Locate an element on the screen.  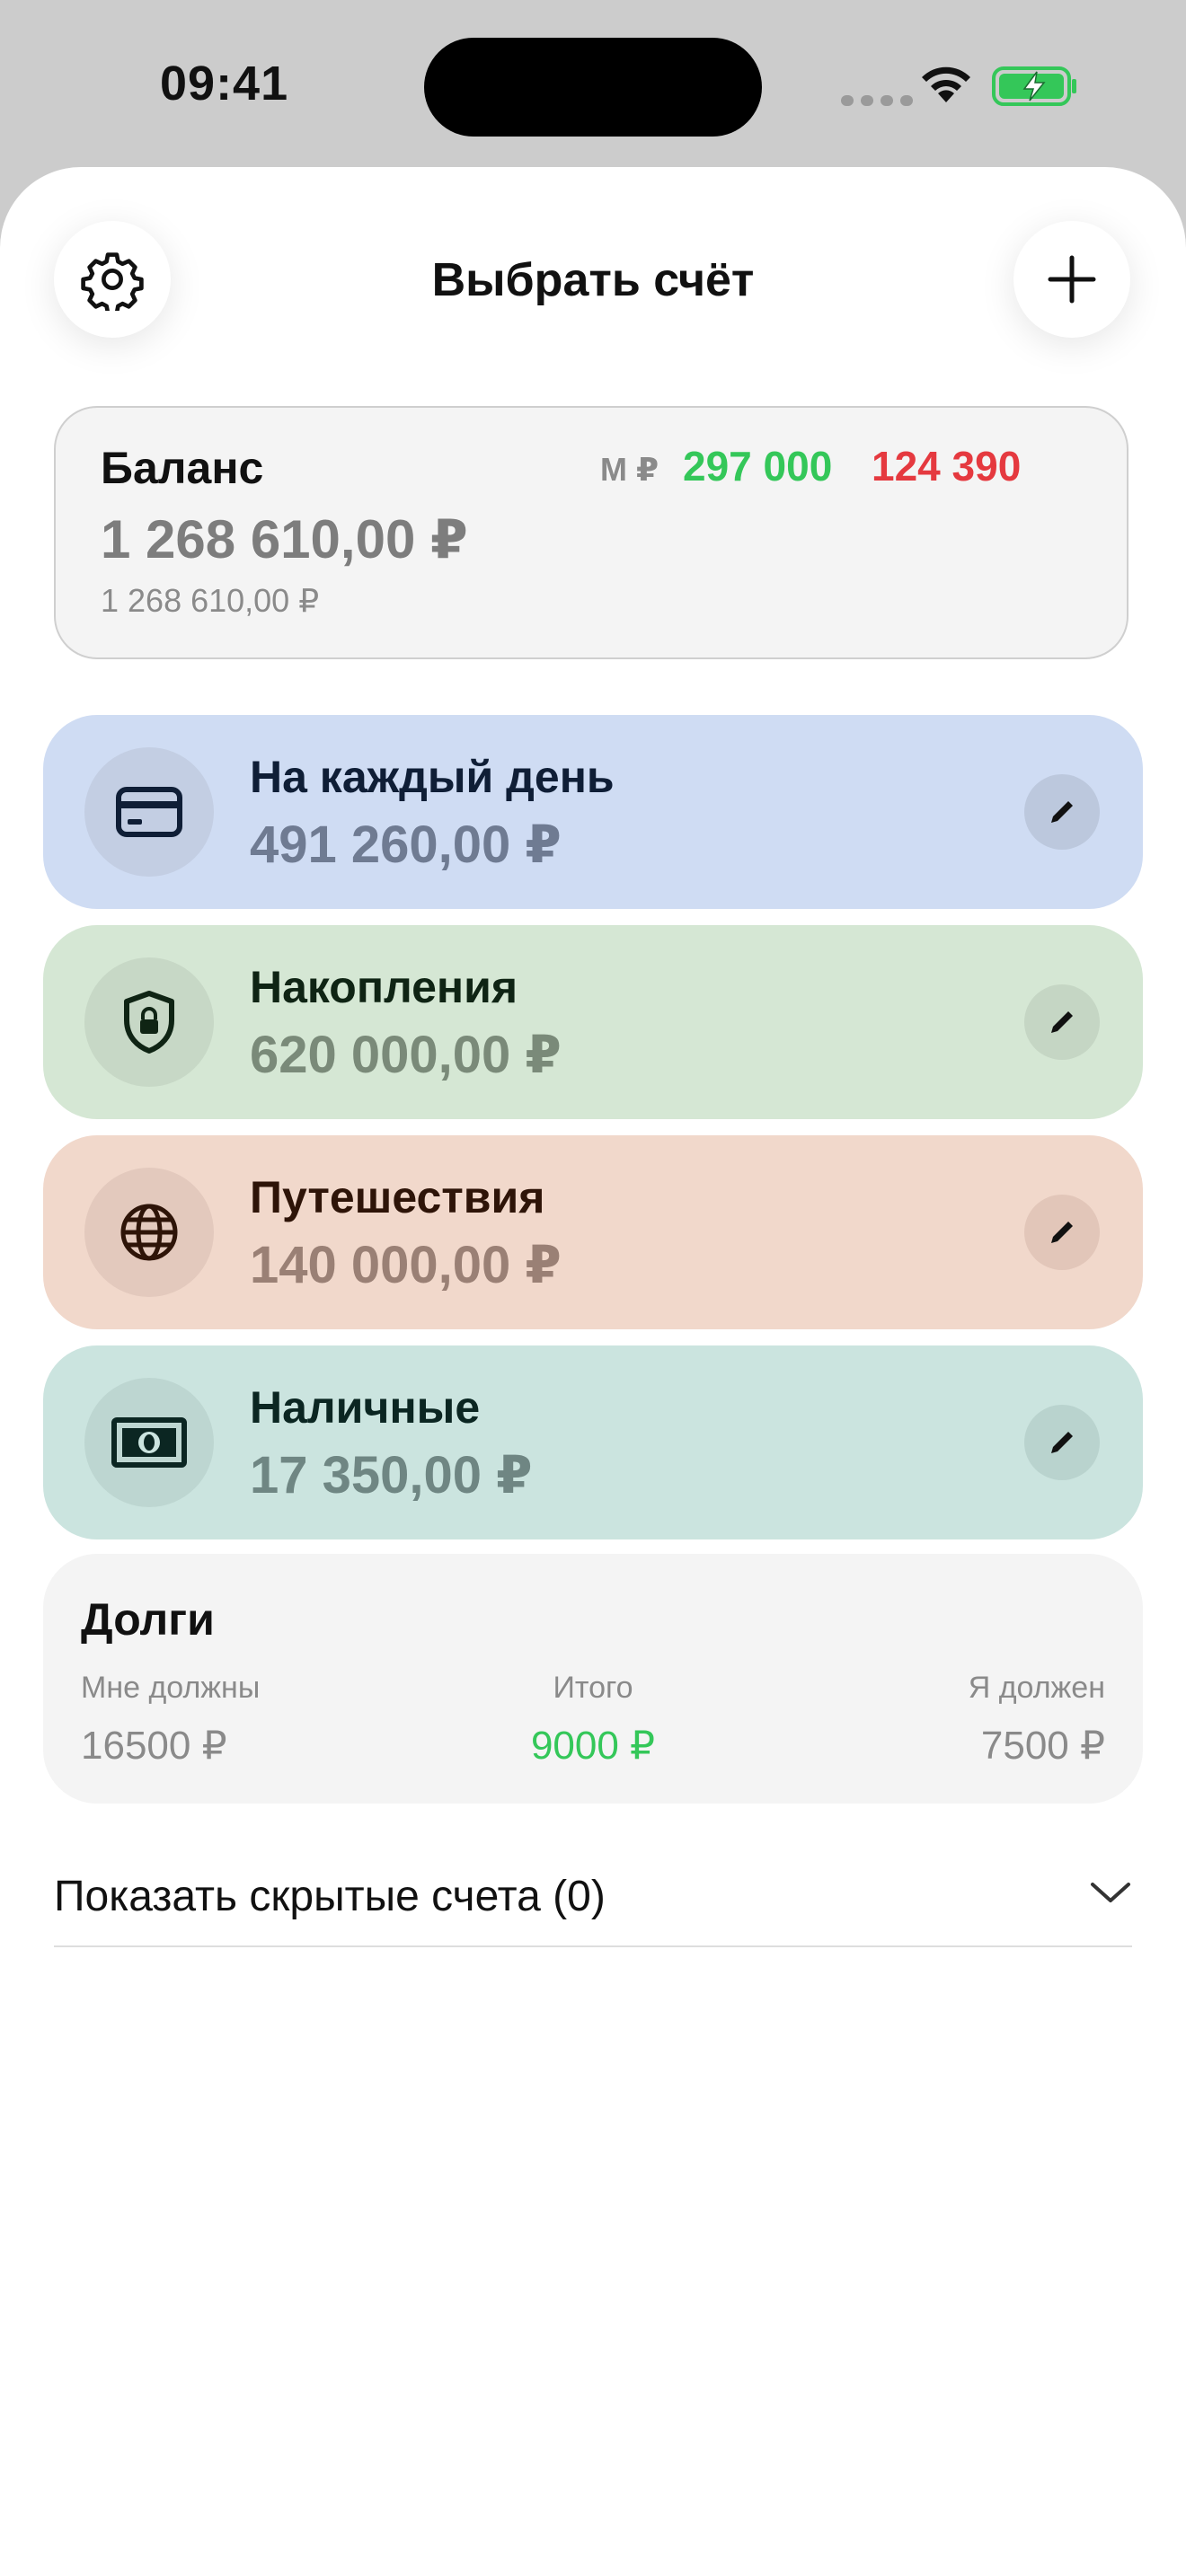
balance-title: Баланс is located at coordinates (182, 468).